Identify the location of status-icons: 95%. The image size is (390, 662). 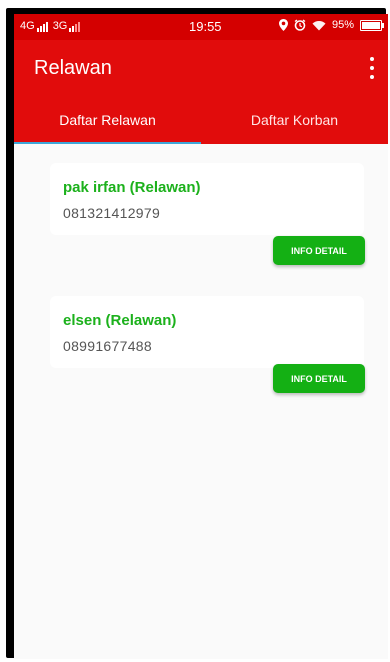
(331, 25).